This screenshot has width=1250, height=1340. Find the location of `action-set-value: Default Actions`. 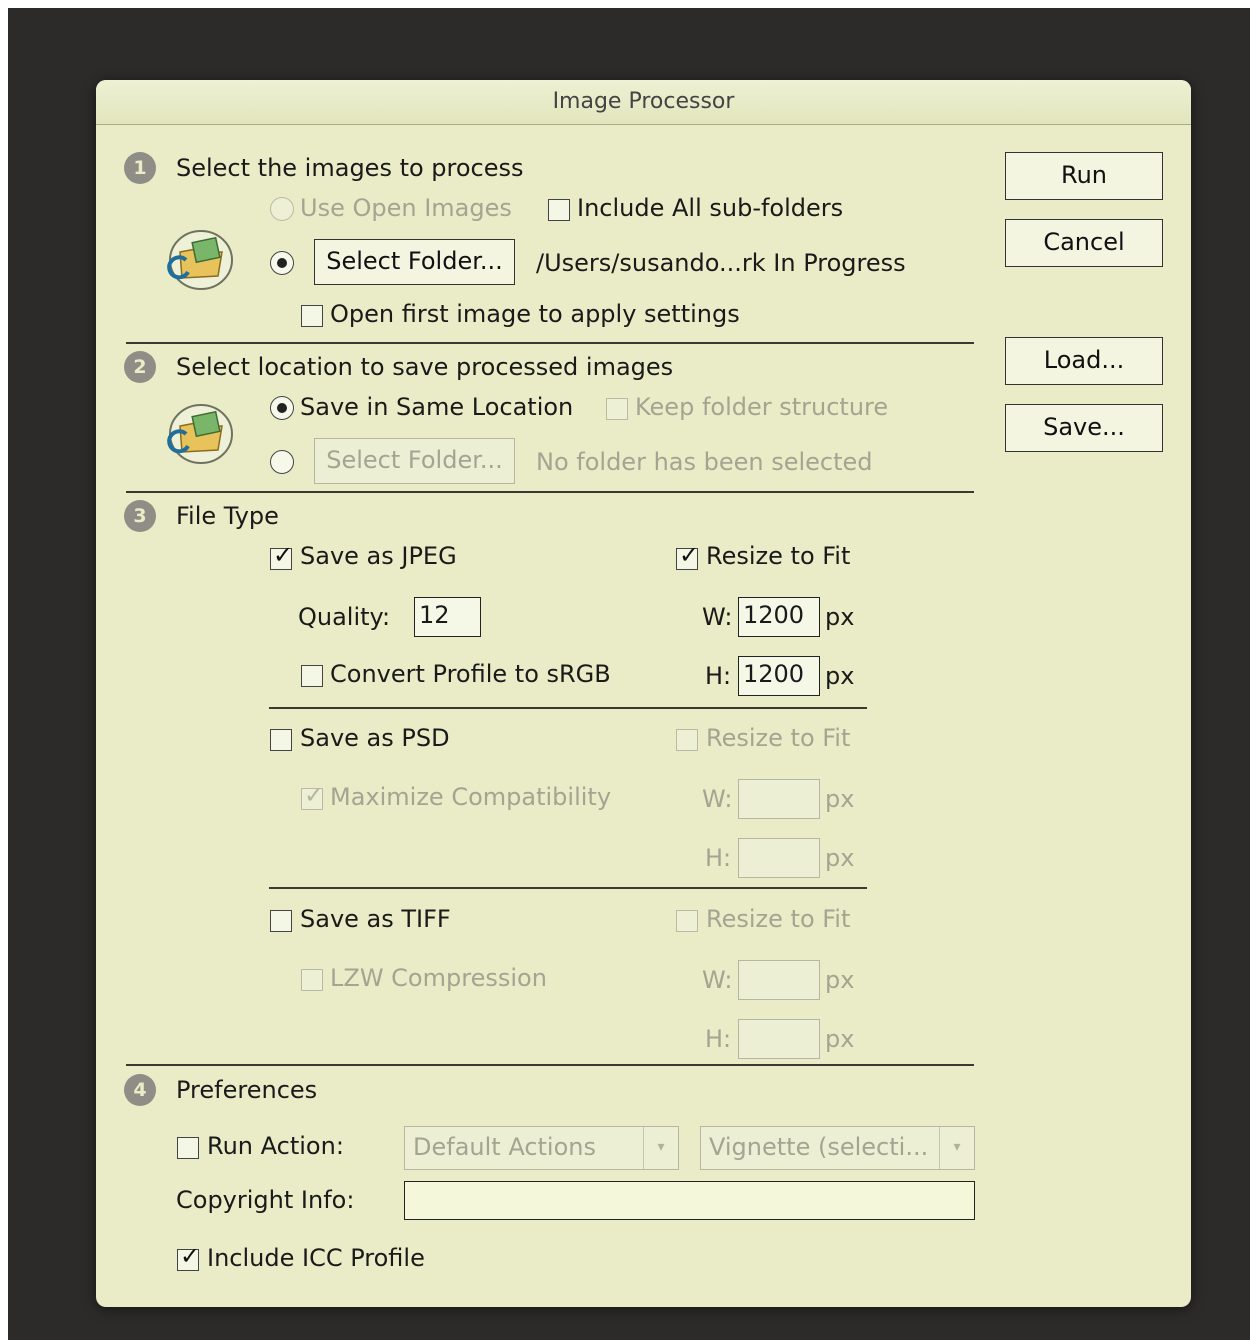

action-set-value: Default Actions is located at coordinates (504, 1147).